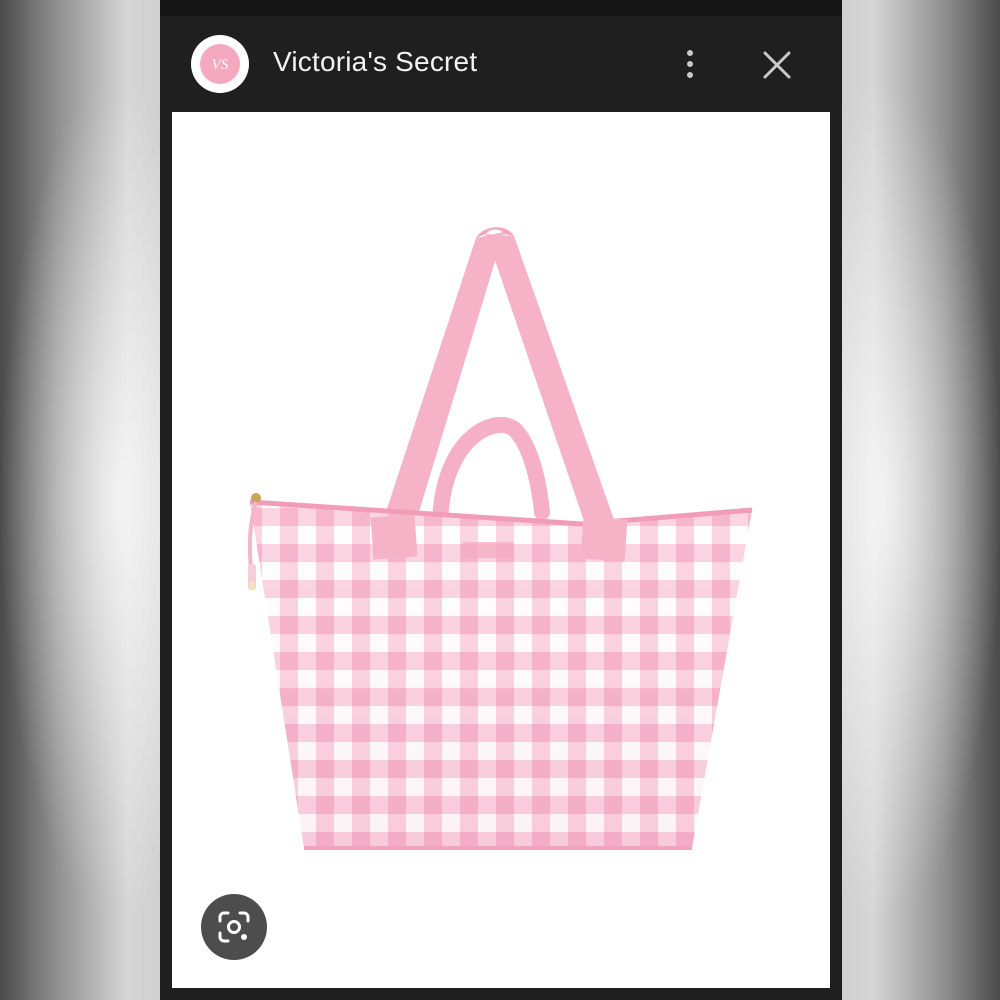  What do you see at coordinates (501, 8) in the screenshot?
I see `status-strip` at bounding box center [501, 8].